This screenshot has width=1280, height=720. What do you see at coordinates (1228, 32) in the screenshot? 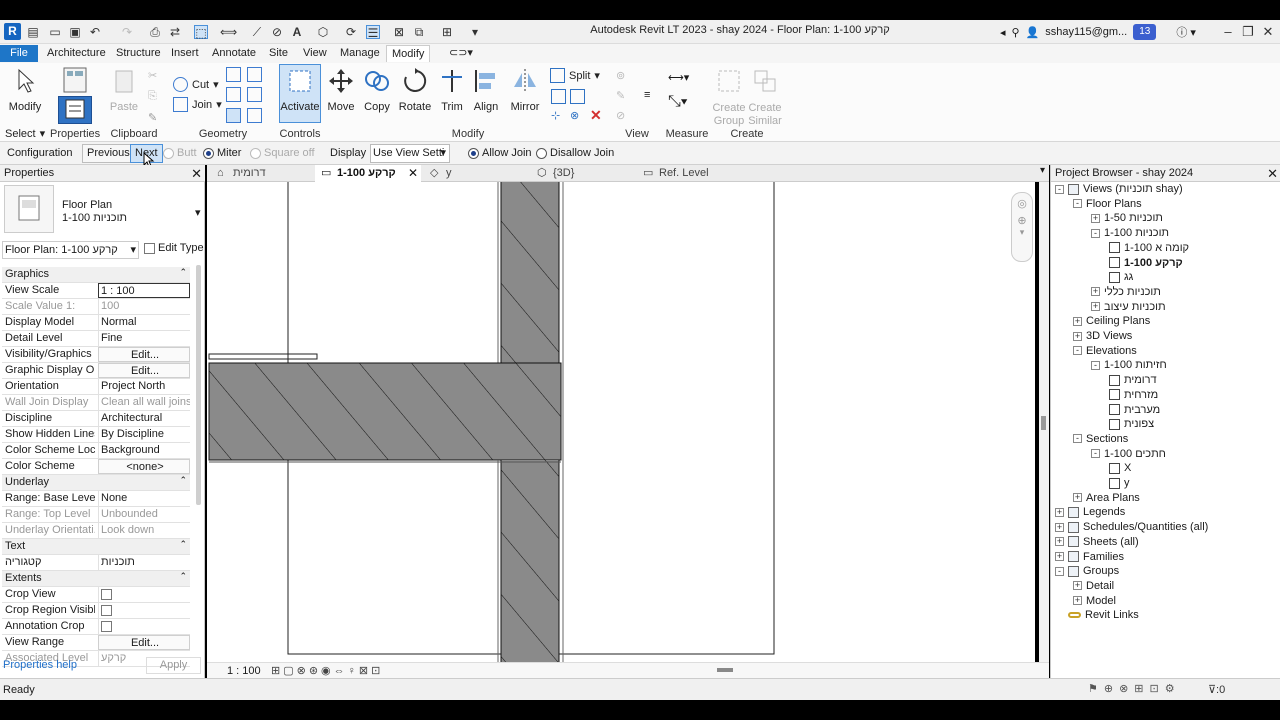
I see `minimize-icon: –` at bounding box center [1228, 32].